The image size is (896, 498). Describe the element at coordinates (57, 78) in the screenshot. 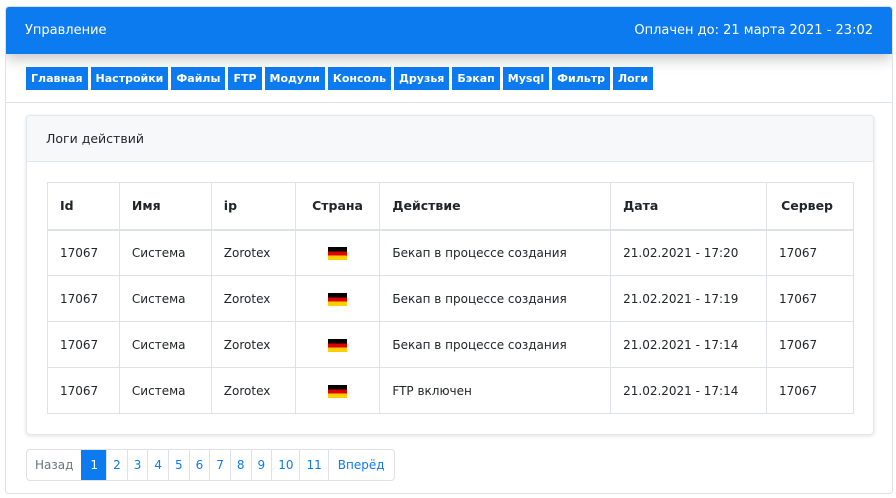

I see `tab-home: Главная` at that location.